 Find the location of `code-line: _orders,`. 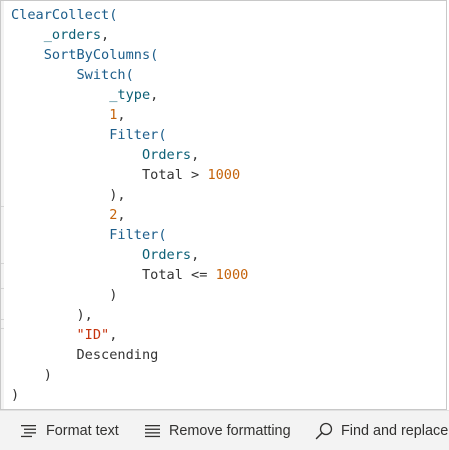

code-line: _orders, is located at coordinates (60, 35).